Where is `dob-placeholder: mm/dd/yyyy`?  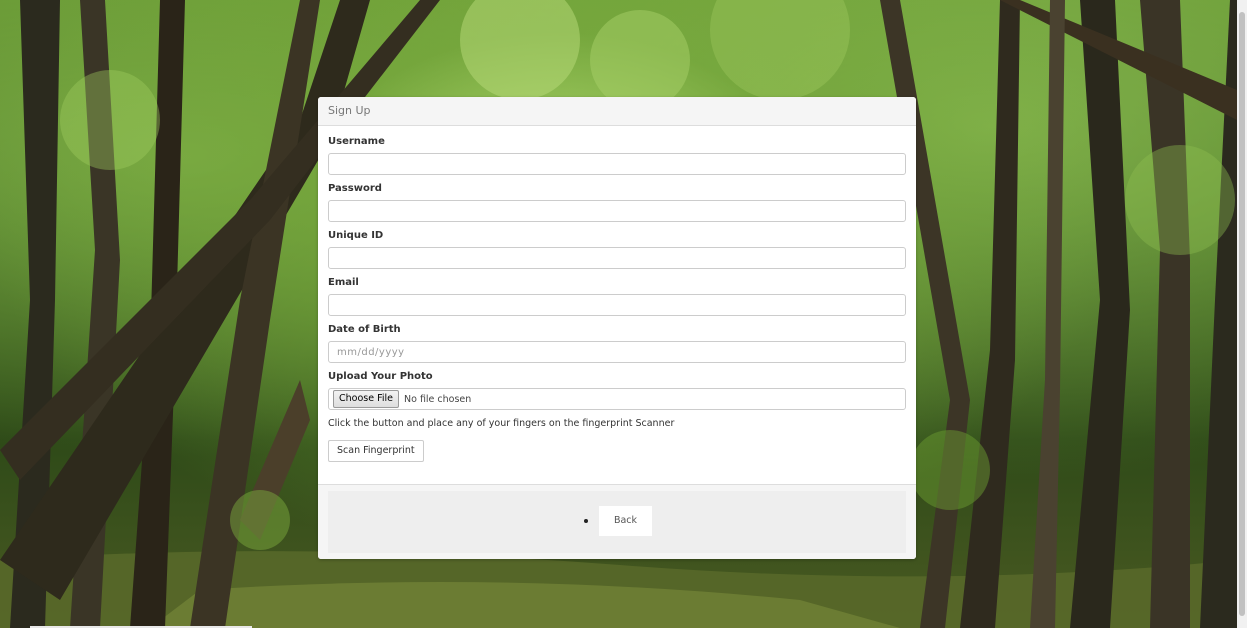
dob-placeholder: mm/dd/yyyy is located at coordinates (371, 352).